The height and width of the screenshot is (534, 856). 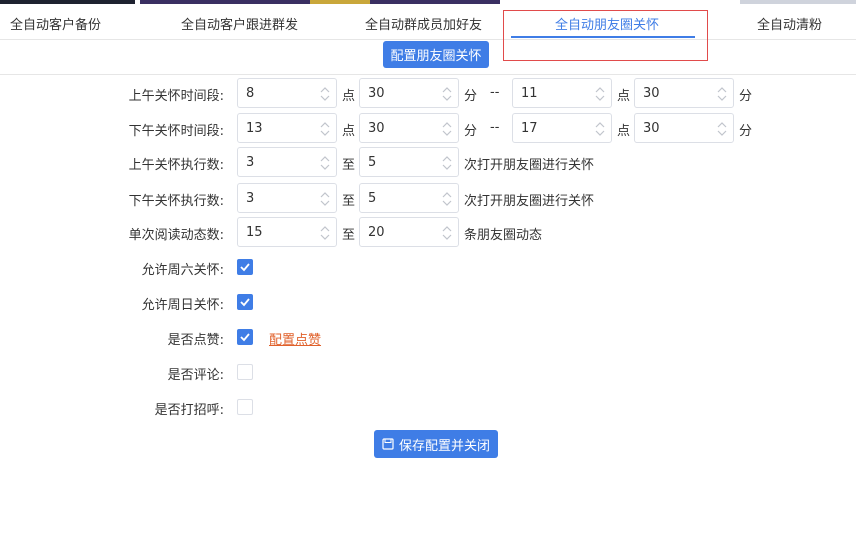 I want to click on afternoon-period-label: 下午关怀时间段:, so click(x=176, y=131).